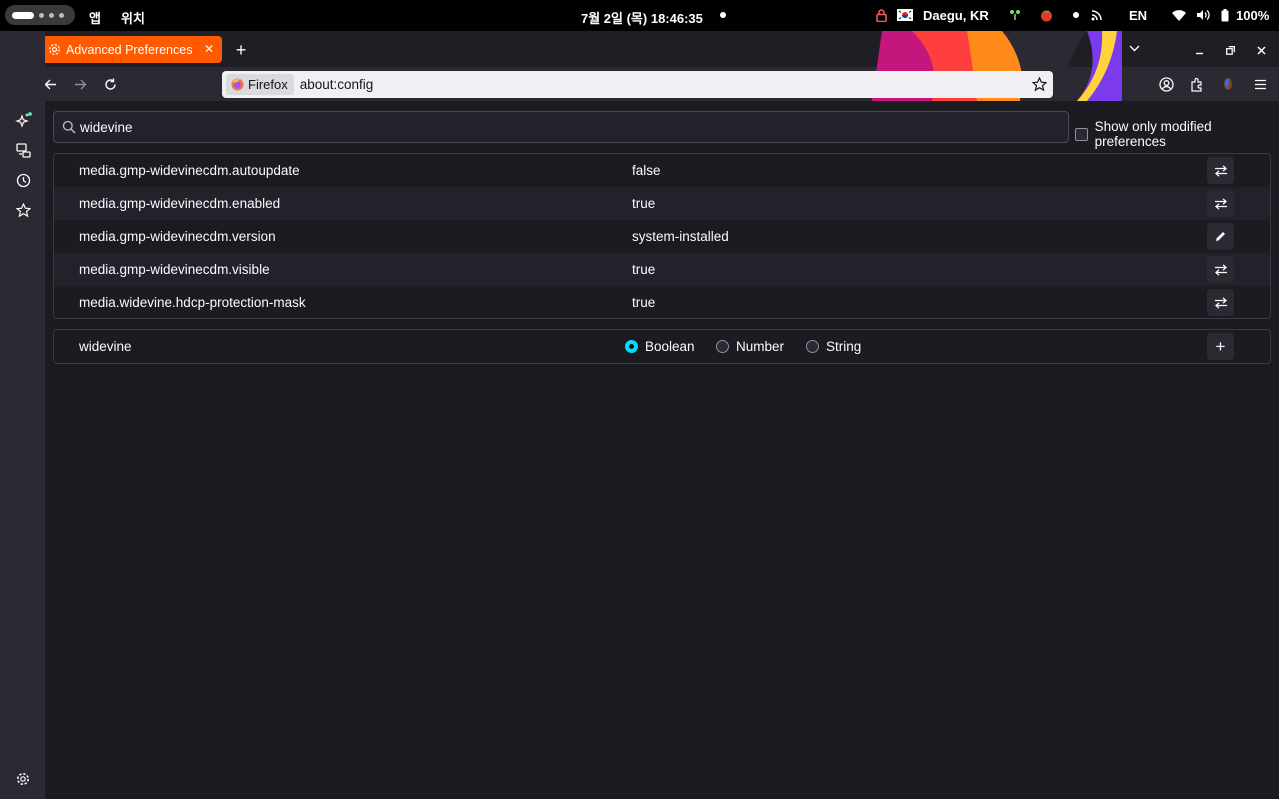  Describe the element at coordinates (1166, 84) in the screenshot. I see `account-avatar-icon` at that location.